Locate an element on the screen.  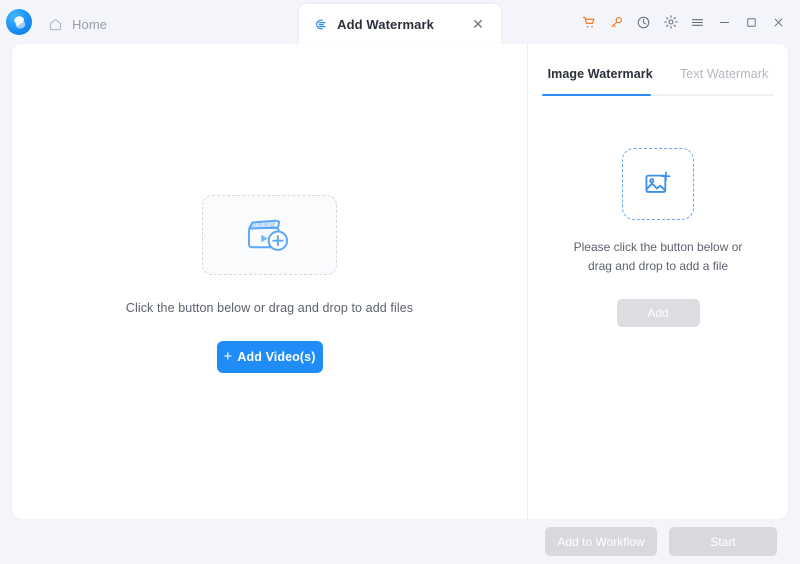
settings-gear-icon is located at coordinates (670, 22).